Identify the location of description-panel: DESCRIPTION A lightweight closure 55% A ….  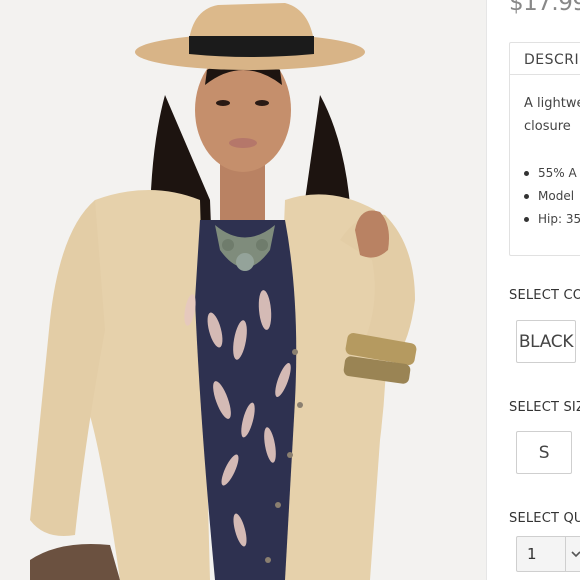
(544, 149).